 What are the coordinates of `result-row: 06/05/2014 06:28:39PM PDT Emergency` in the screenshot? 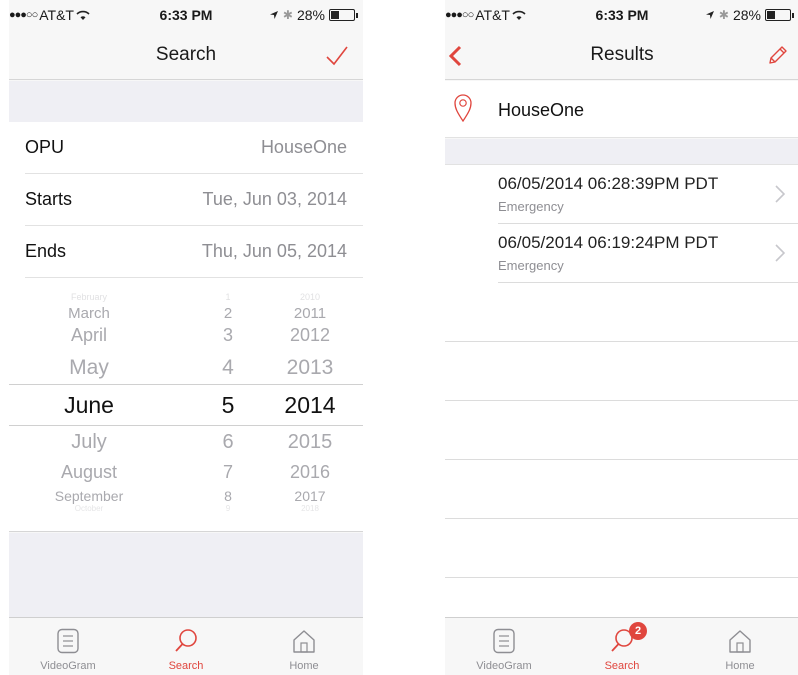 It's located at (648, 194).